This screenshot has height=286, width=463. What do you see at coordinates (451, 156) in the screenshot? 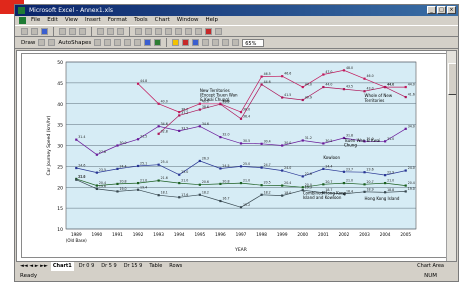
I see `vertical-scrollbar` at bounding box center [451, 156].